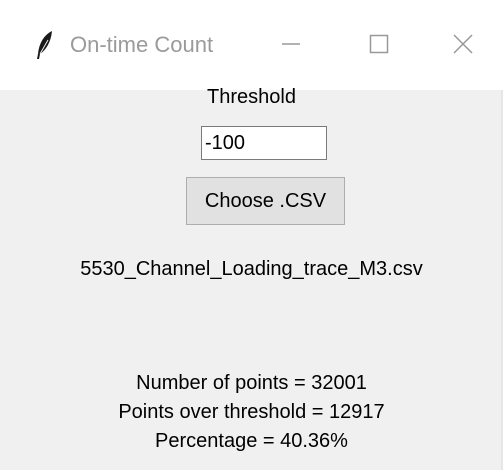 This screenshot has width=503, height=470. What do you see at coordinates (463, 44) in the screenshot?
I see `close-icon` at bounding box center [463, 44].